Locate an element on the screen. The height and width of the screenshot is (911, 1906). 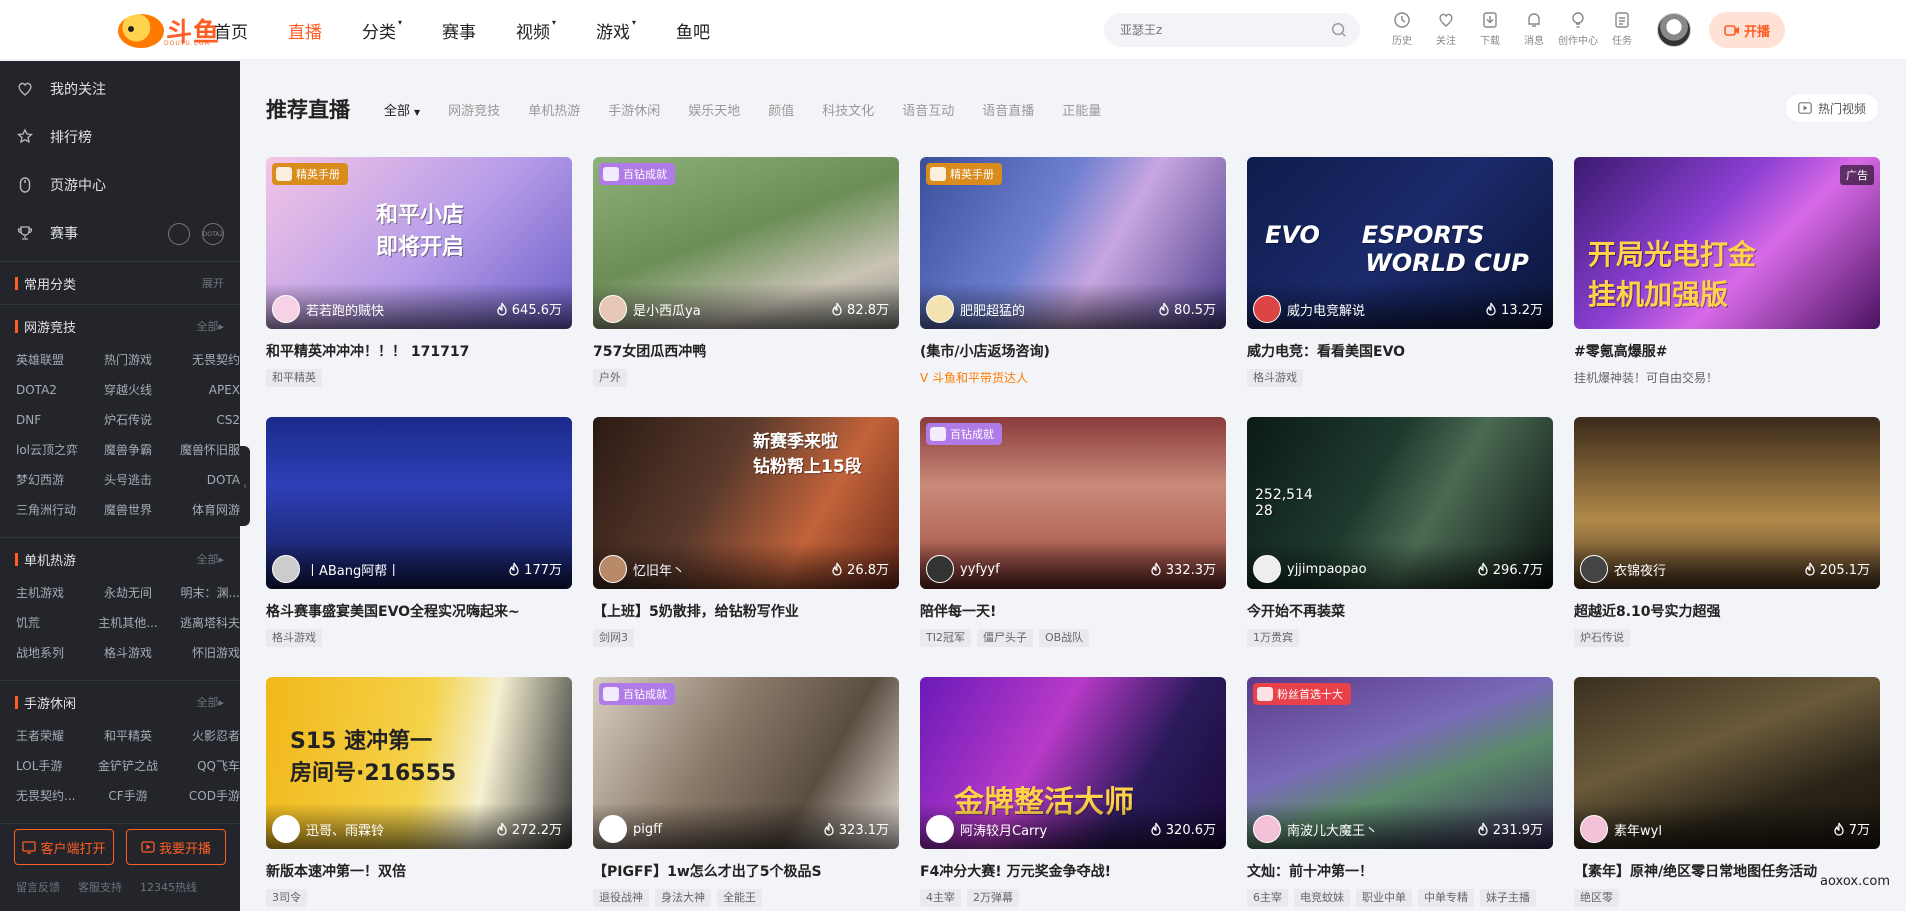
live-room-card: 开局光电打金 挂机加强版 广告 #零氪高爆服# 挂机爆神装！可自由交易！ is located at coordinates (1727, 287).